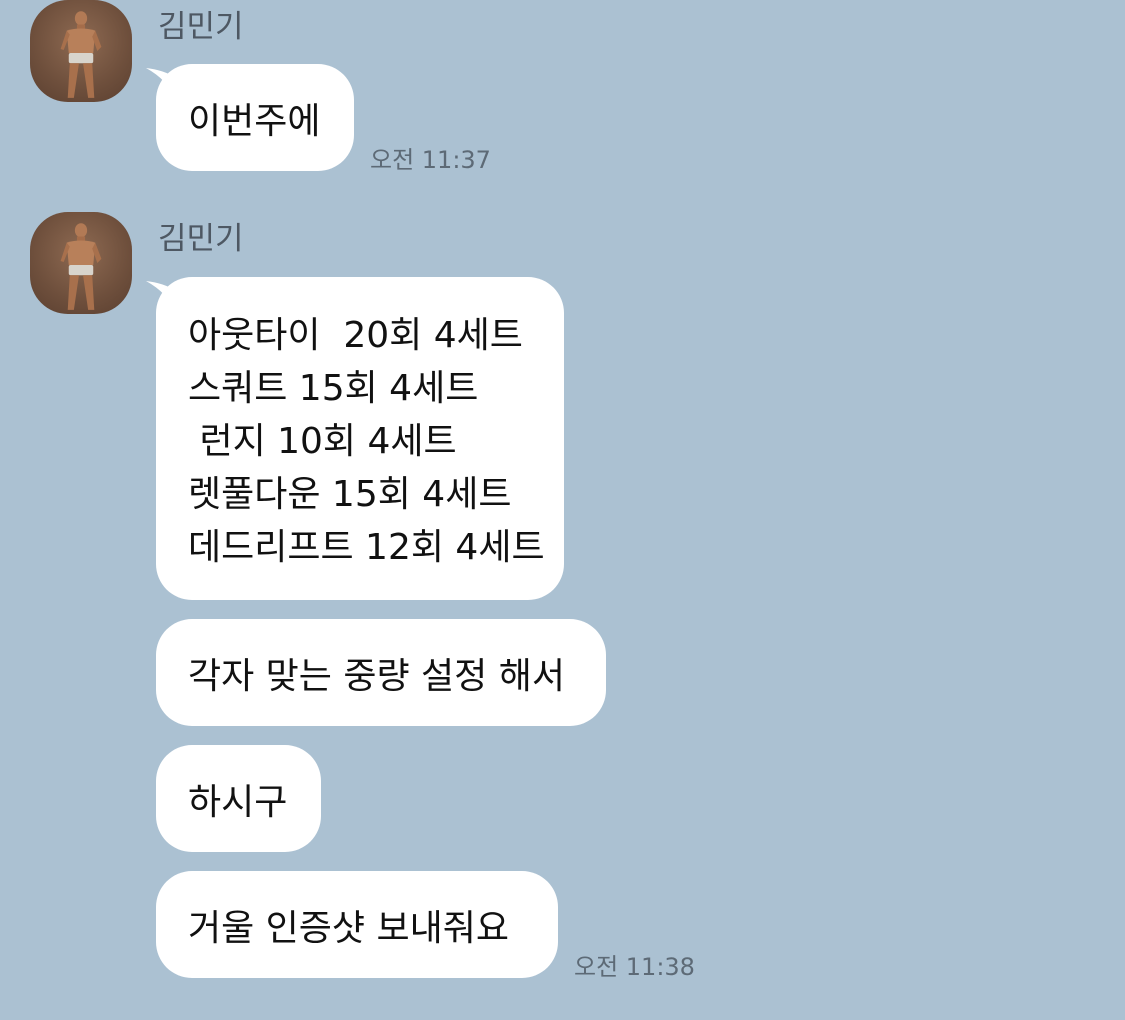  What do you see at coordinates (357, 924) in the screenshot?
I see `message-bubble: 거울 인증샷 보내줘요` at bounding box center [357, 924].